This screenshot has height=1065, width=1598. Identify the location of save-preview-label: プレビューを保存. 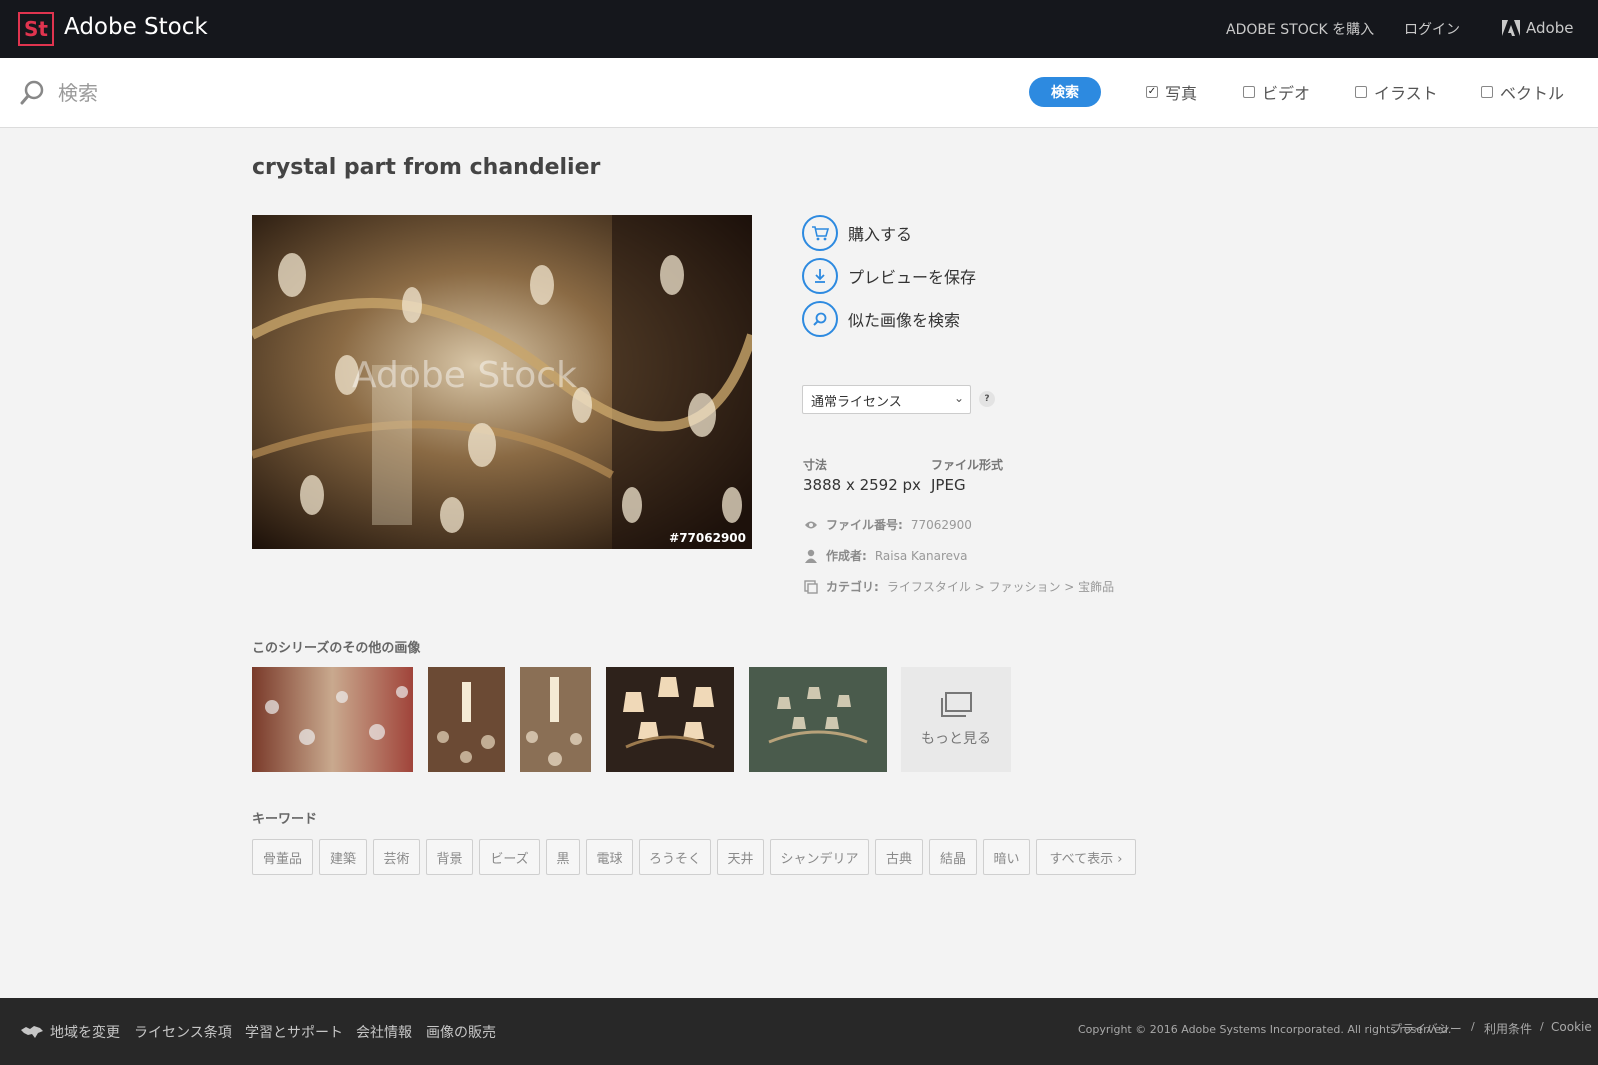
(912, 276).